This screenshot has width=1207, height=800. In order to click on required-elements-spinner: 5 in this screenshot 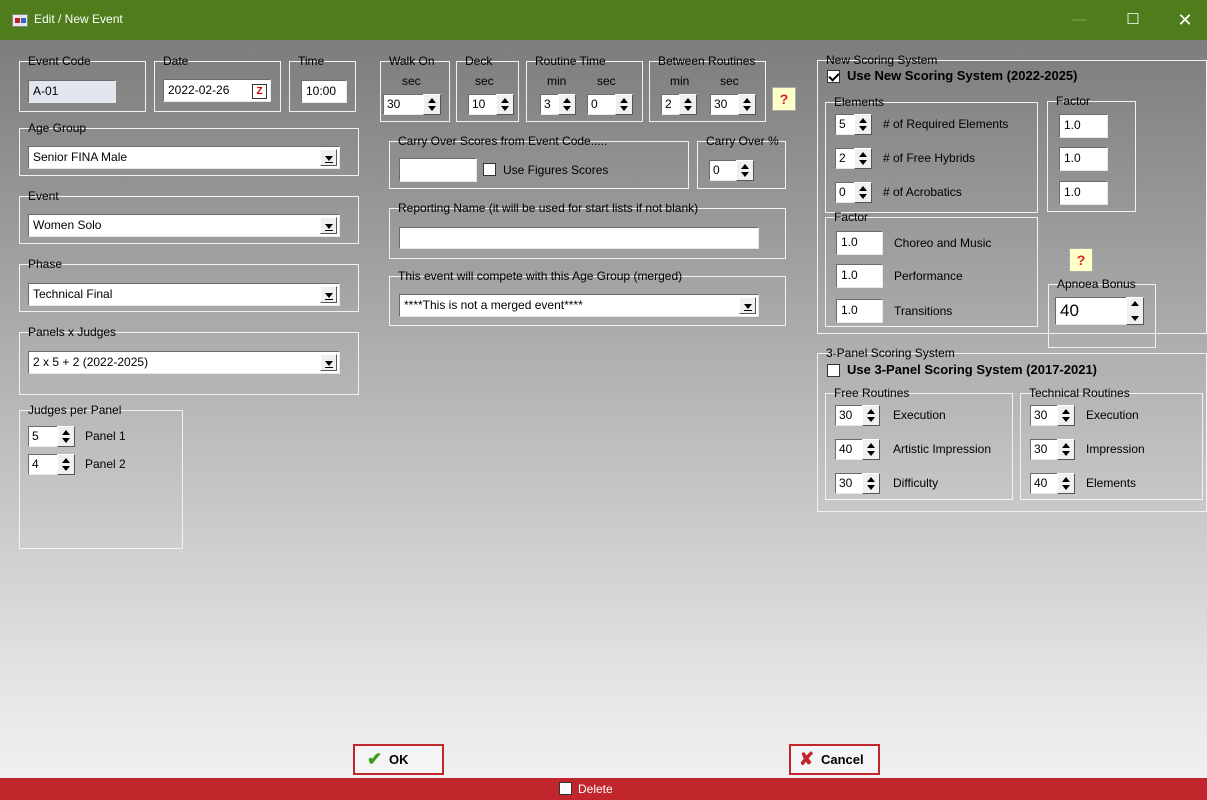, I will do `click(853, 124)`.